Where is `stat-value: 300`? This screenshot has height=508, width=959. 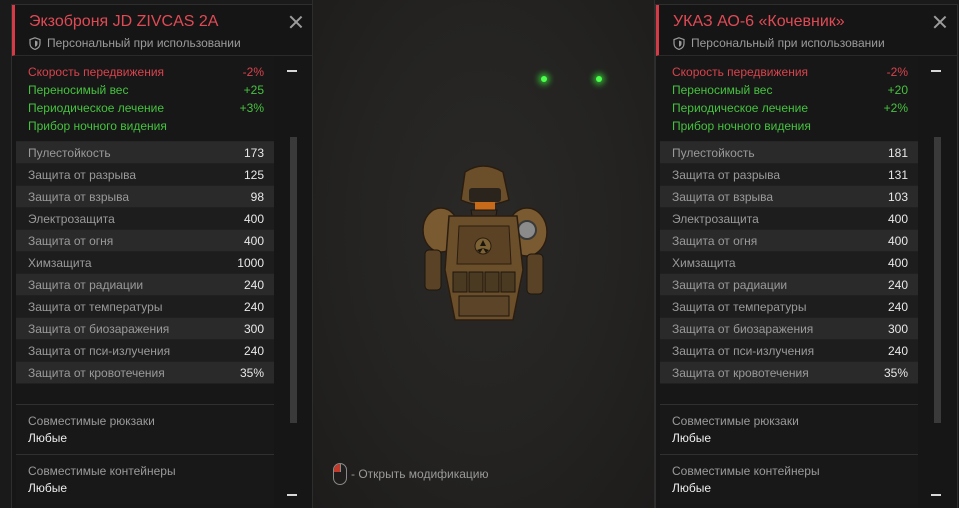 stat-value: 300 is located at coordinates (897, 329).